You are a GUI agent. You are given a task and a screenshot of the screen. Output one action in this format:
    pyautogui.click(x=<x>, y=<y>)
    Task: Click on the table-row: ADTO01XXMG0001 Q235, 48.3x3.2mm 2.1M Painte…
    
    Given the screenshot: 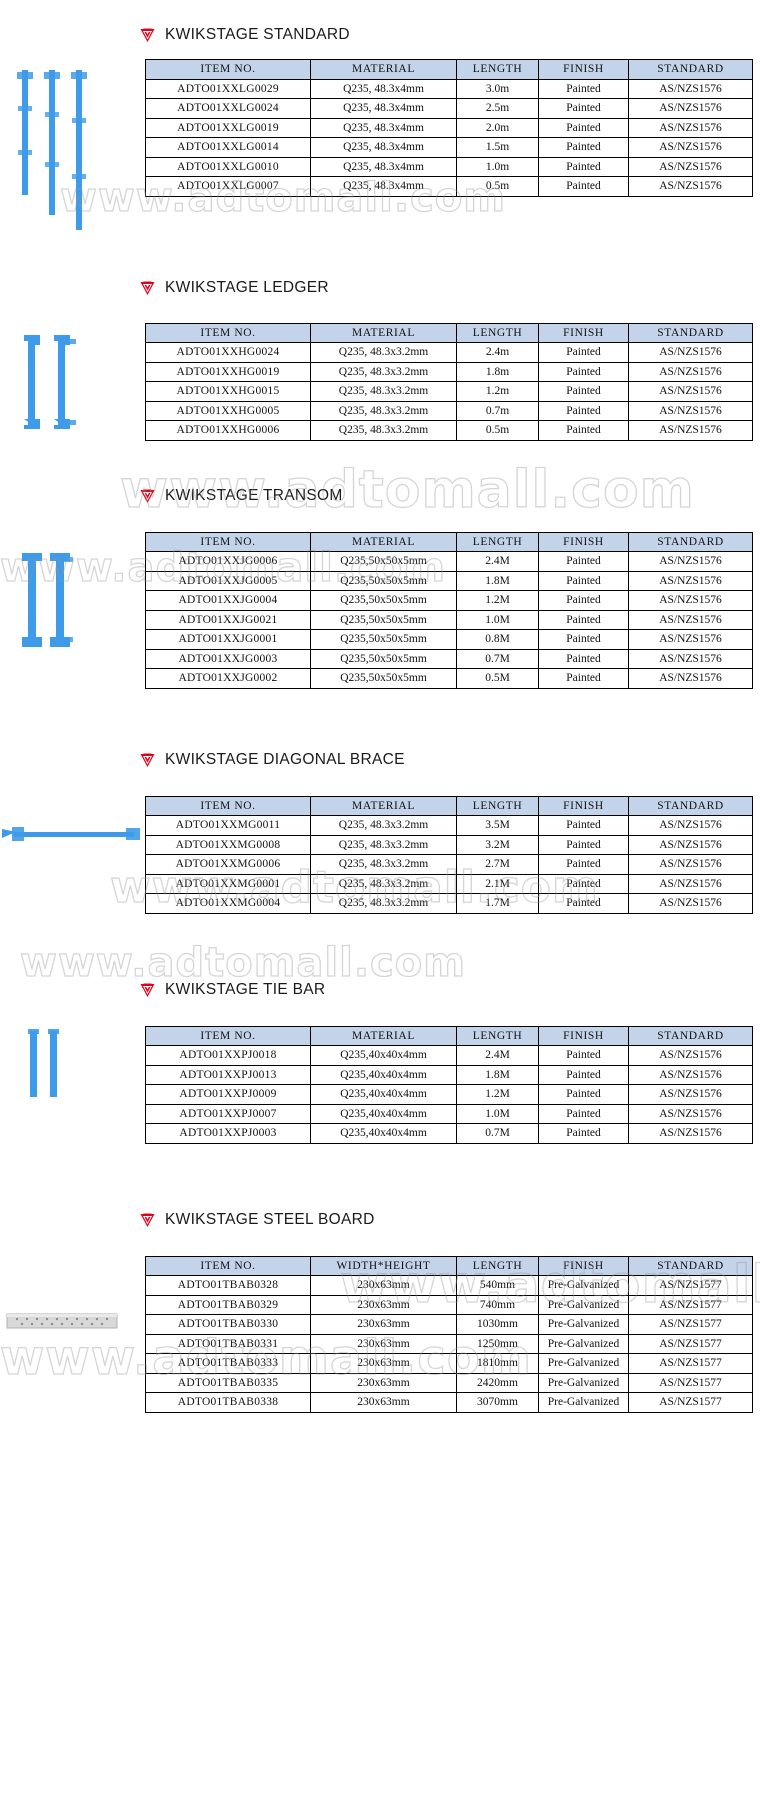 What is the action you would take?
    pyautogui.click(x=449, y=883)
    